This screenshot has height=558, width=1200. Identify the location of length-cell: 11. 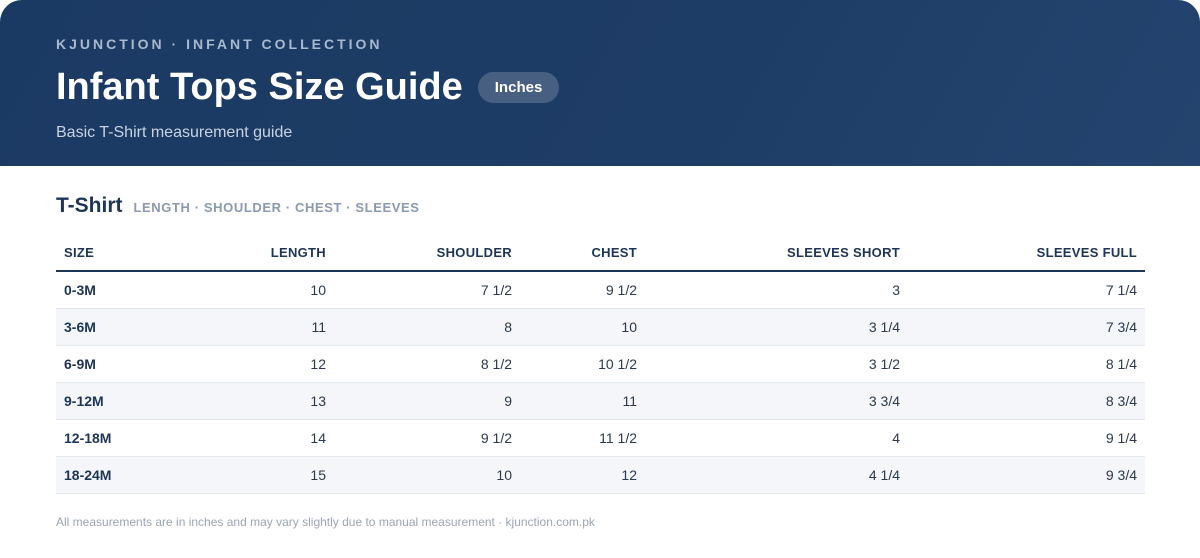
(254, 327).